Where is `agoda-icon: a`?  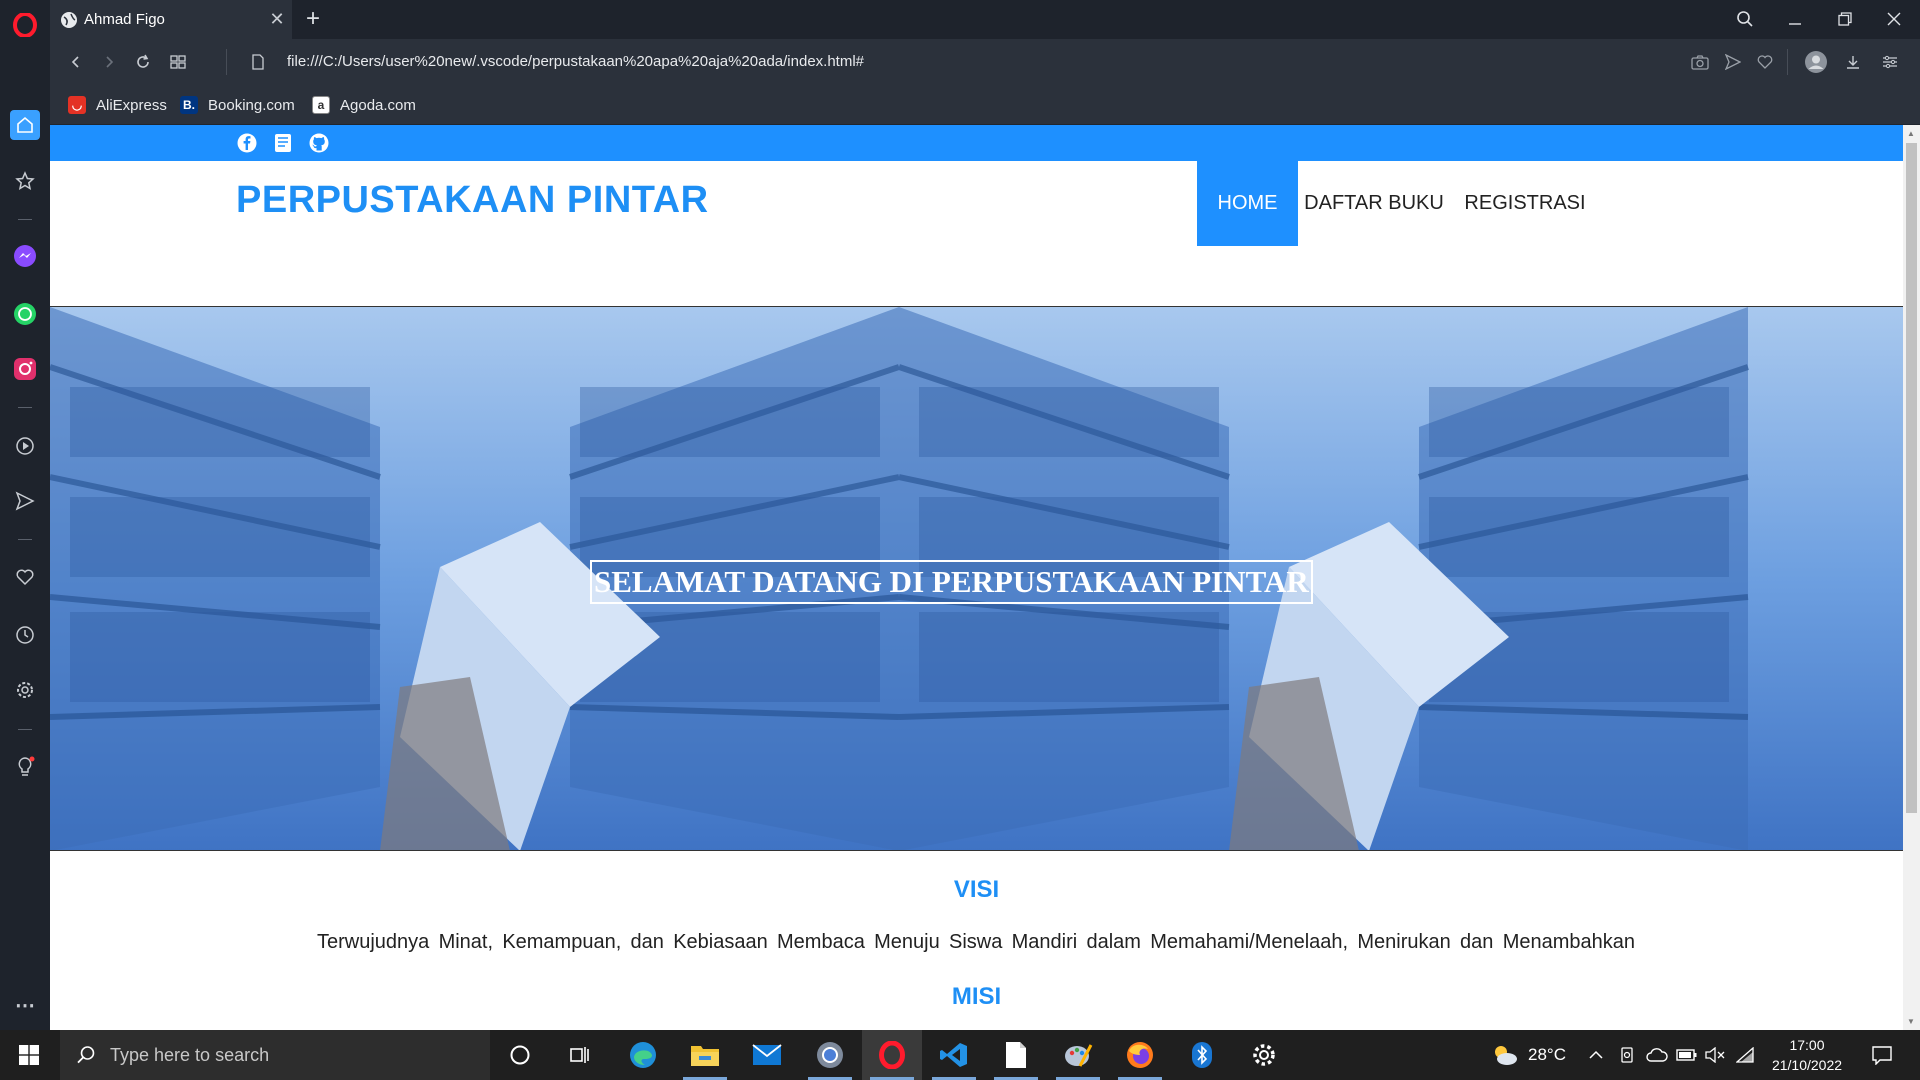 agoda-icon: a is located at coordinates (321, 105).